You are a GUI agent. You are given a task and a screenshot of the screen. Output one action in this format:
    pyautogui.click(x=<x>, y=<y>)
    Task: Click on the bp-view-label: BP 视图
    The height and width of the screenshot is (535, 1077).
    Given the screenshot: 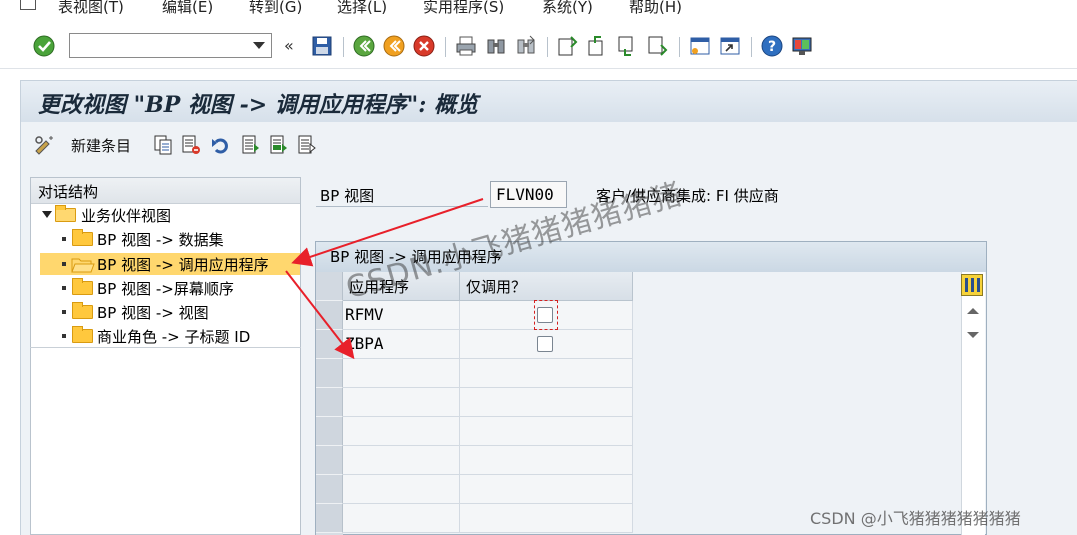 What is the action you would take?
    pyautogui.click(x=347, y=196)
    